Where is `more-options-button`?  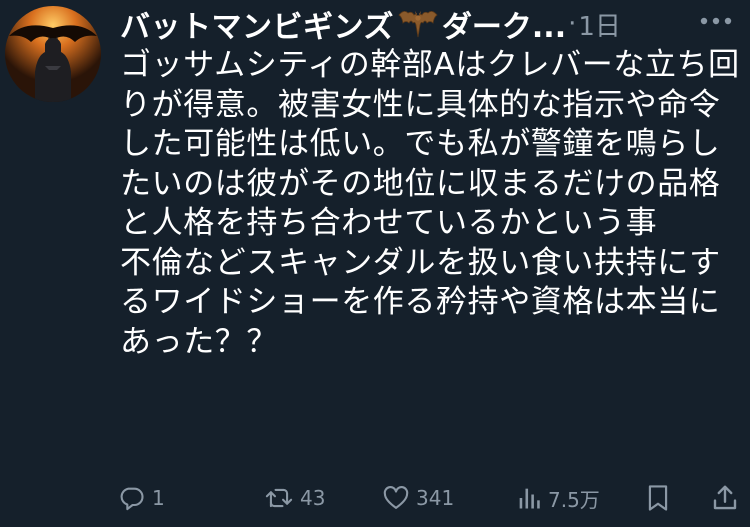 more-options-button is located at coordinates (716, 21).